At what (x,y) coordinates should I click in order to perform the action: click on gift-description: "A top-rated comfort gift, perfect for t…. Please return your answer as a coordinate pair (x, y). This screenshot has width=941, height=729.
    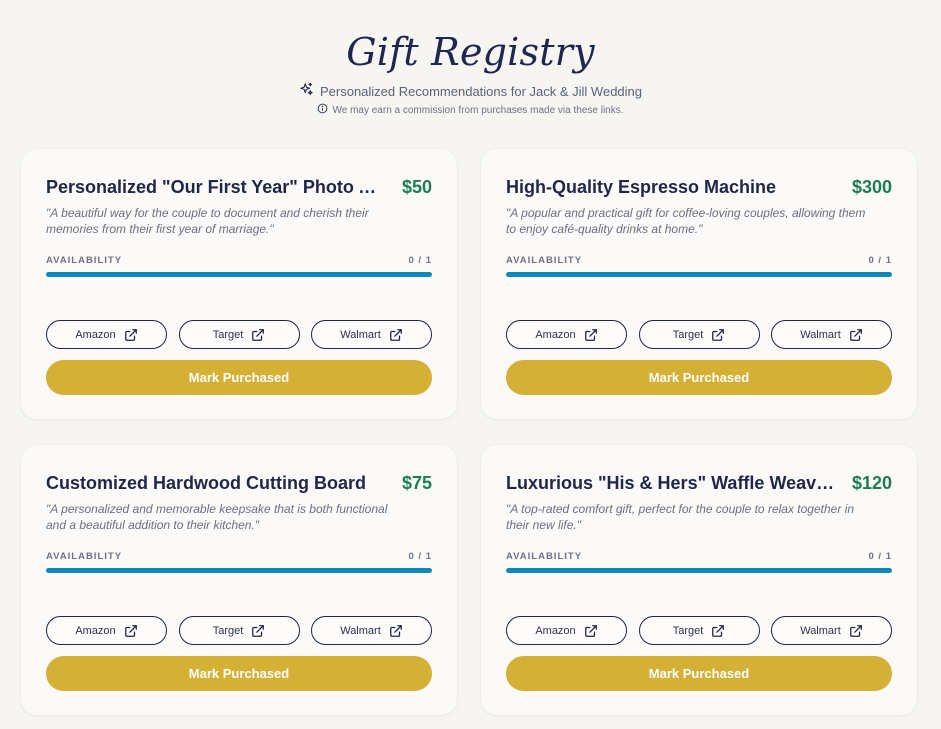
    Looking at the image, I should click on (680, 517).